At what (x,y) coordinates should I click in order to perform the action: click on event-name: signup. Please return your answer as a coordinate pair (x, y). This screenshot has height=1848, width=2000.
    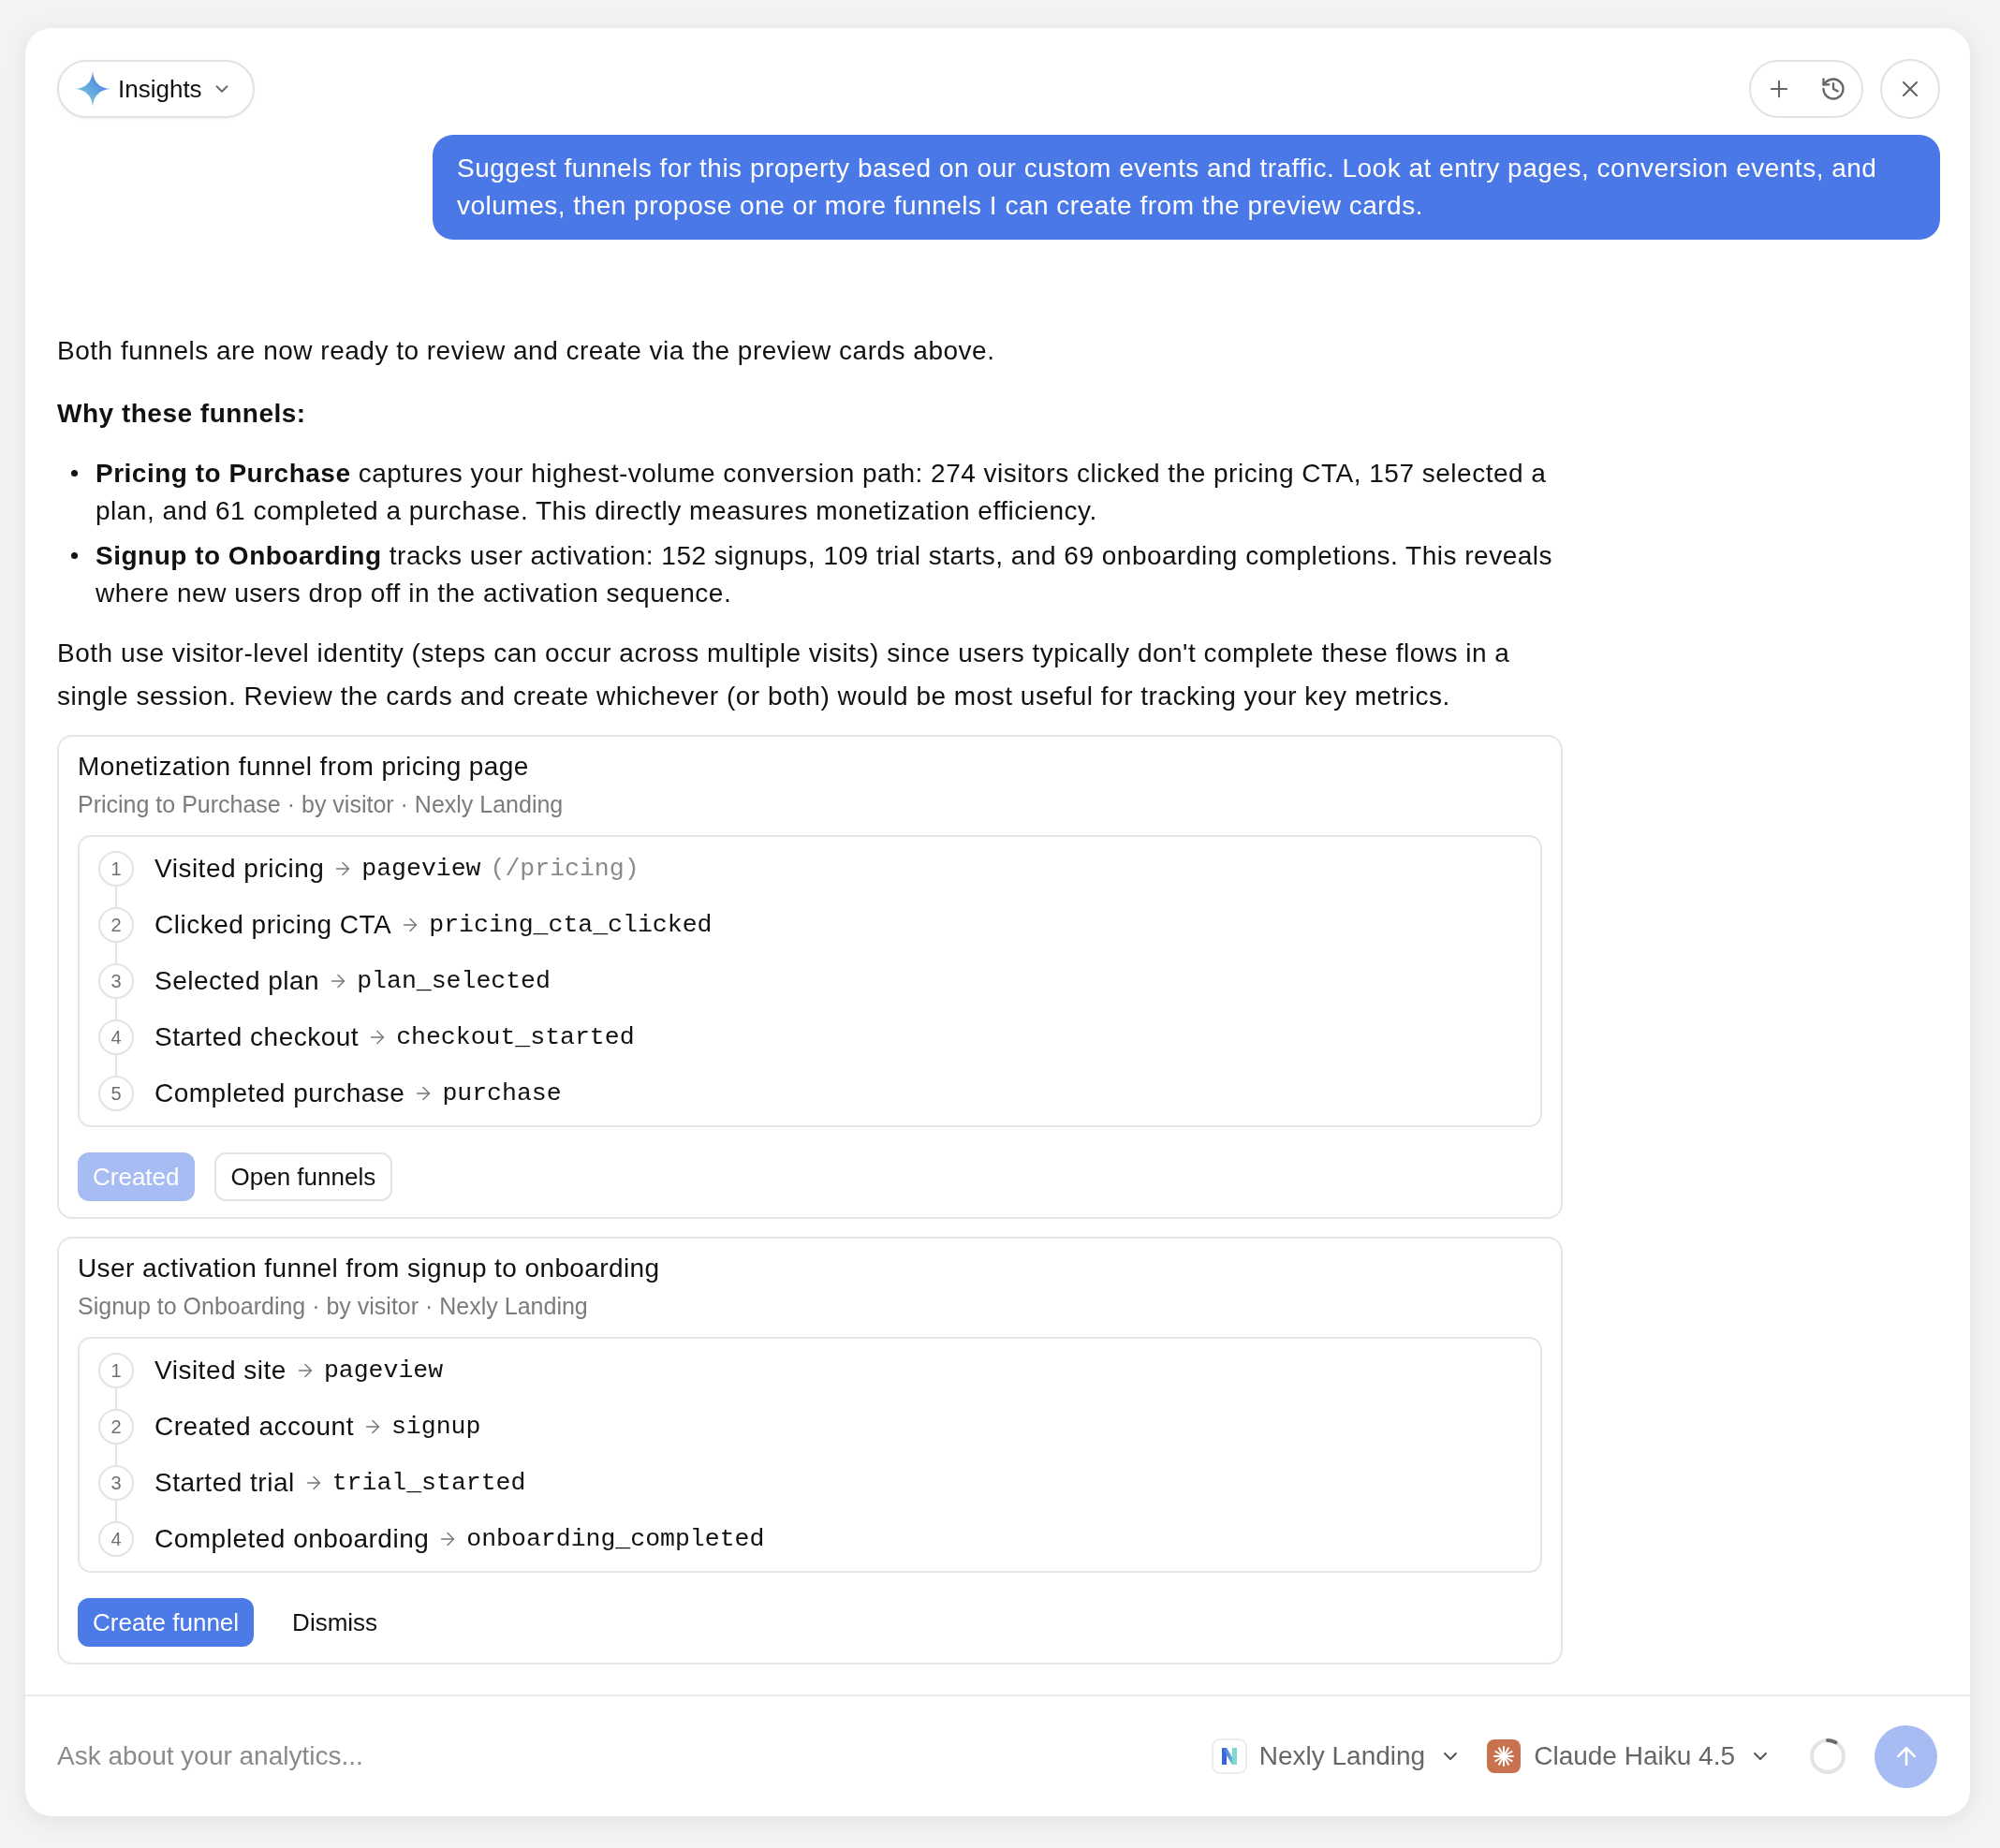
    Looking at the image, I should click on (435, 1427).